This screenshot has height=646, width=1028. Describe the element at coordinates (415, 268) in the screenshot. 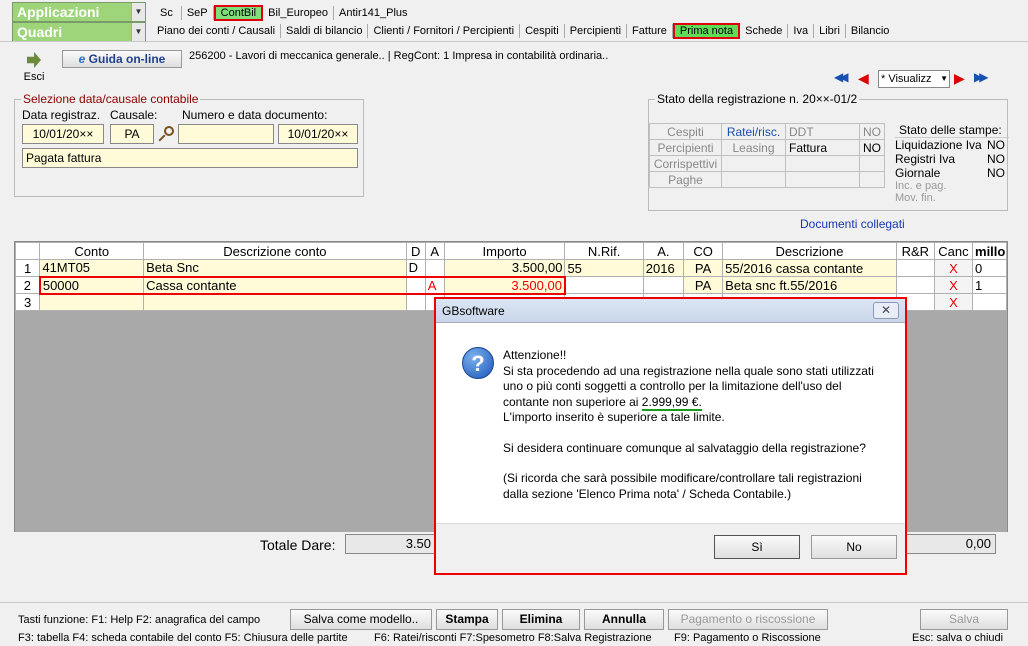

I see `cell-d: D` at that location.